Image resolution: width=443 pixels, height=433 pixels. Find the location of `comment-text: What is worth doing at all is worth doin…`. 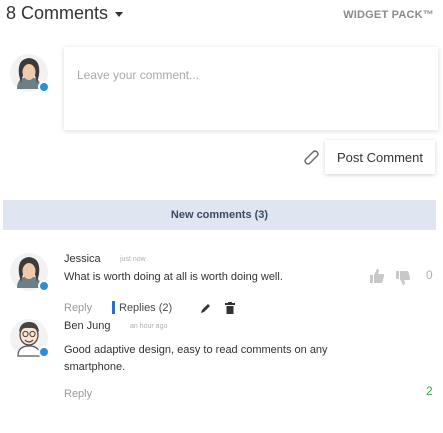

comment-text: What is worth doing at all is worth doin… is located at coordinates (173, 277).